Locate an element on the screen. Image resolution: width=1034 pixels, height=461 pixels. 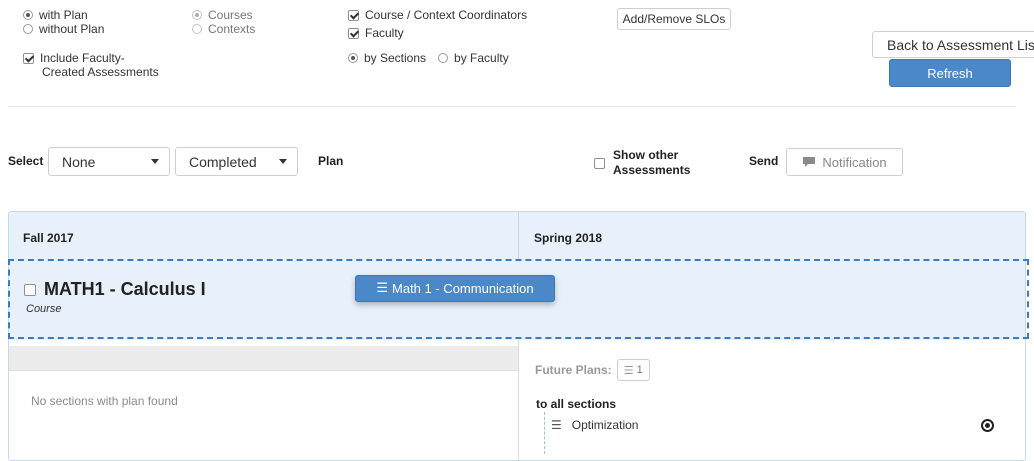
with-plan-label: with Plan is located at coordinates (63, 15).